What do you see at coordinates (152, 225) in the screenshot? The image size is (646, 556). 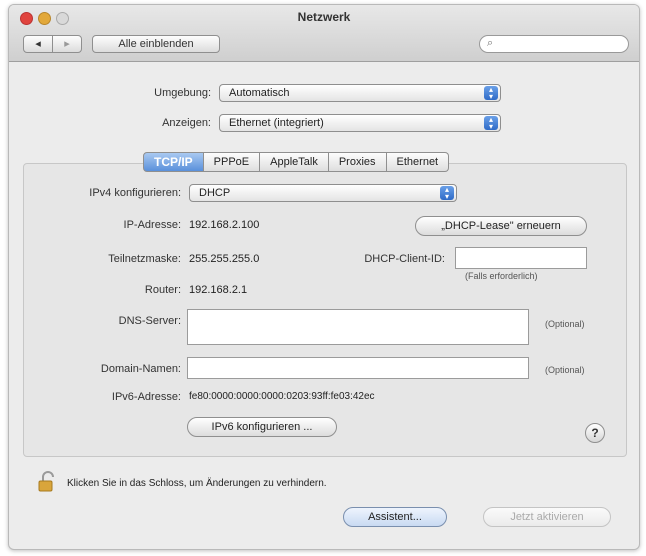 I see `ip-address-label: IP-Adresse:` at bounding box center [152, 225].